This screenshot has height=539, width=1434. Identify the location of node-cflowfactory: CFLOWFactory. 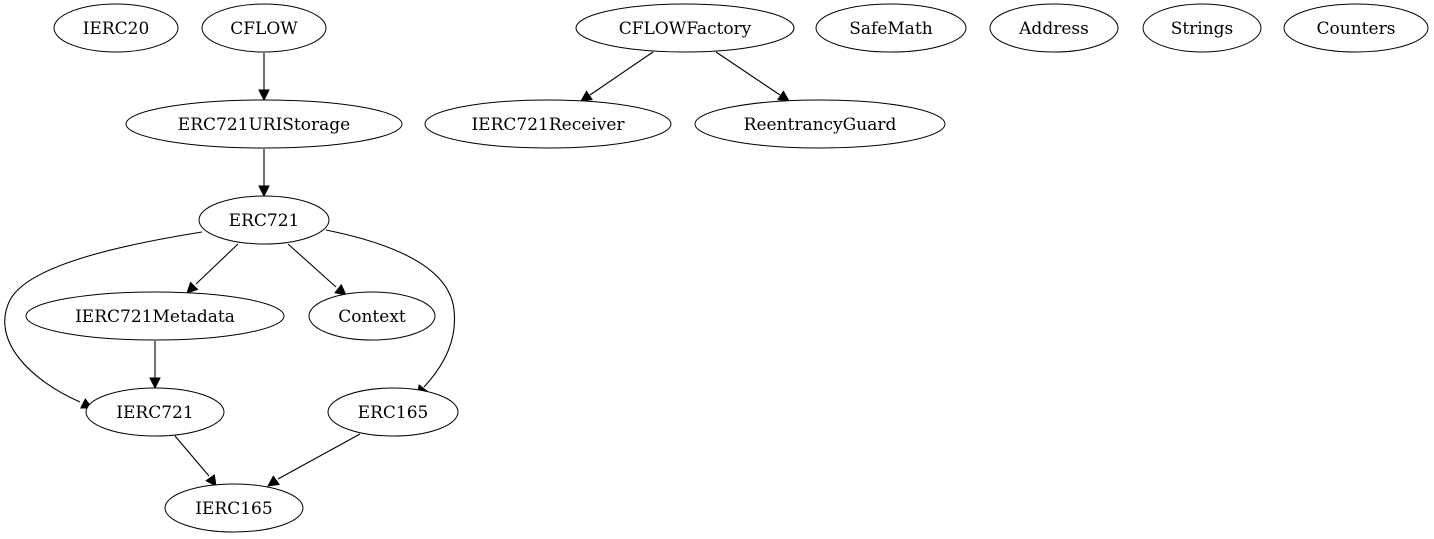
(685, 28).